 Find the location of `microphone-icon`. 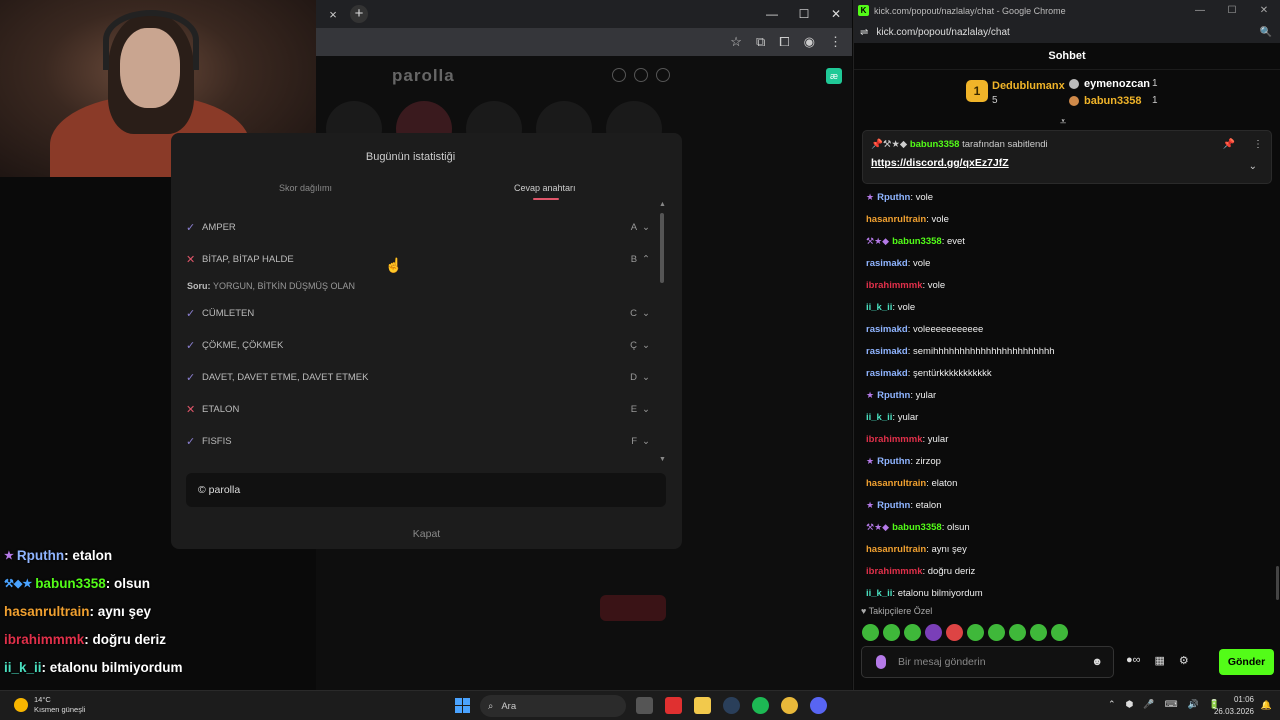

microphone-icon is located at coordinates (881, 662).